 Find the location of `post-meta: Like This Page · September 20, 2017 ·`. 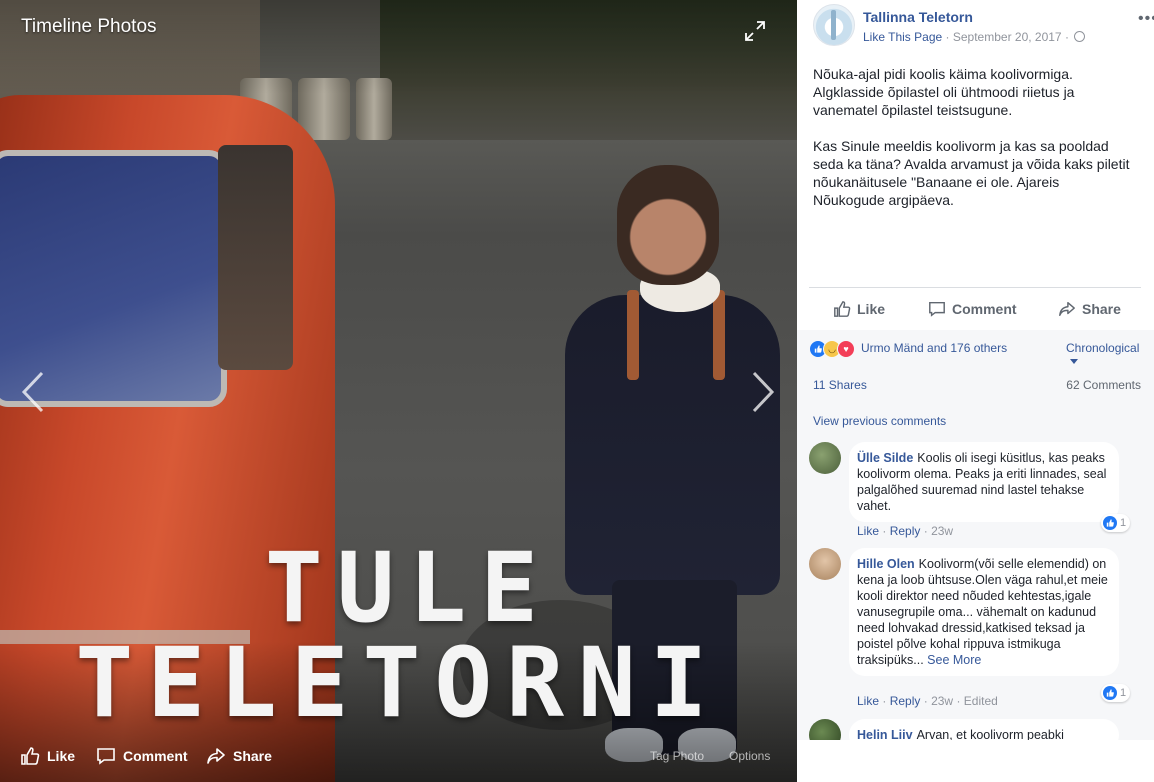

post-meta: Like This Page · September 20, 2017 · is located at coordinates (974, 37).